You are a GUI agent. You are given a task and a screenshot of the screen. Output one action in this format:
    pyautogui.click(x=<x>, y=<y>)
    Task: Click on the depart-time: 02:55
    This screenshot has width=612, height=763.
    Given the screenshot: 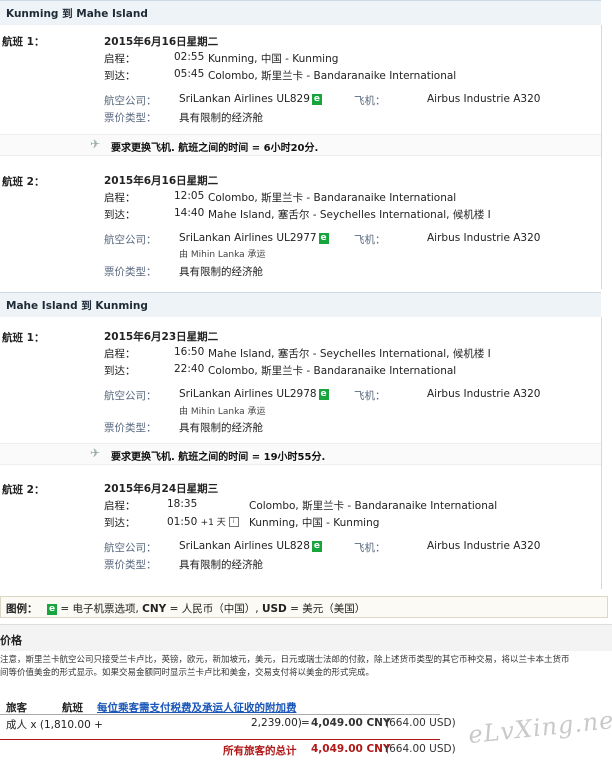 What is the action you would take?
    pyautogui.click(x=189, y=57)
    